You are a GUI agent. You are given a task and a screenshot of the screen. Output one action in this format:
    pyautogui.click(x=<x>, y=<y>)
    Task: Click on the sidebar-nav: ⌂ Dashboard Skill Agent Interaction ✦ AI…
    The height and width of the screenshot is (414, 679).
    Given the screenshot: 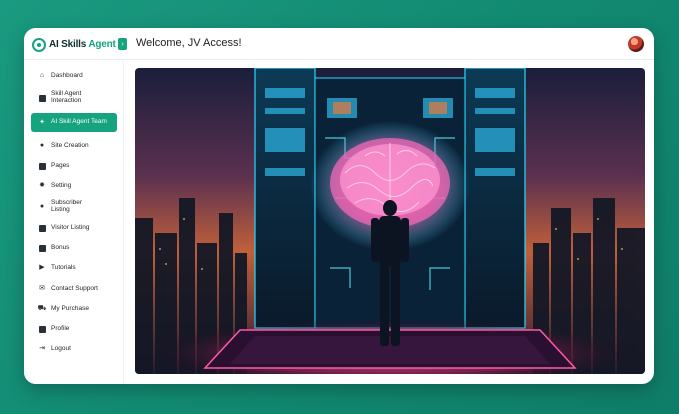 What is the action you would take?
    pyautogui.click(x=74, y=222)
    